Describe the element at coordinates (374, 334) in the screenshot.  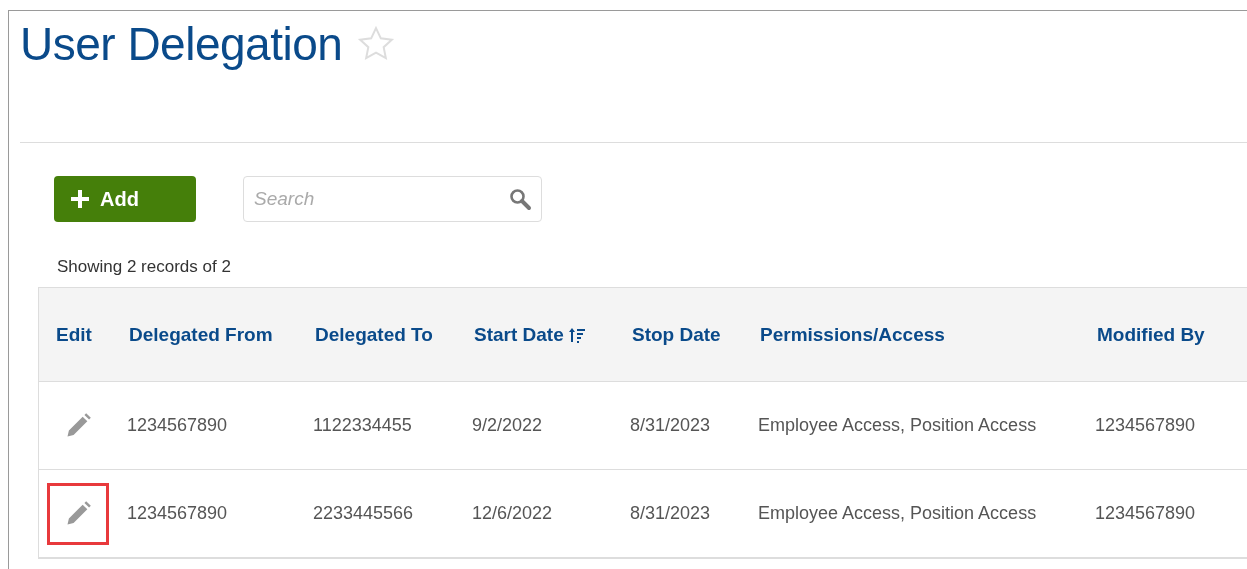
I see `column-header: Delegated To` at that location.